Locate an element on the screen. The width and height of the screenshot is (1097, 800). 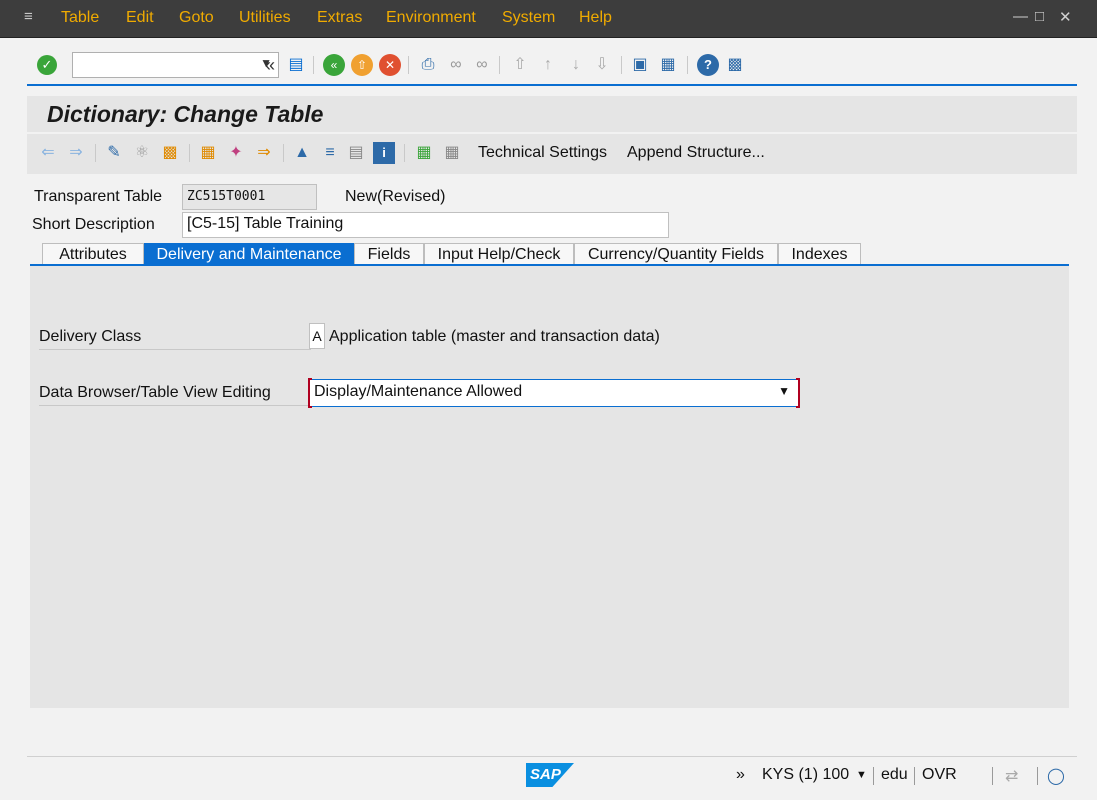
data-browser-label: Data Browser/Table View Editing is located at coordinates (175, 395).